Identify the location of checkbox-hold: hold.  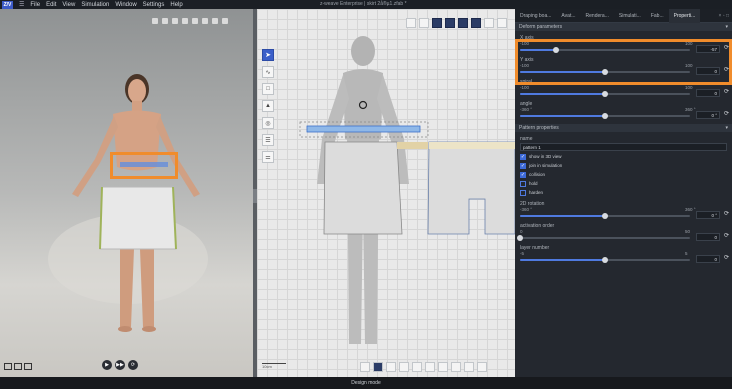
(623, 183).